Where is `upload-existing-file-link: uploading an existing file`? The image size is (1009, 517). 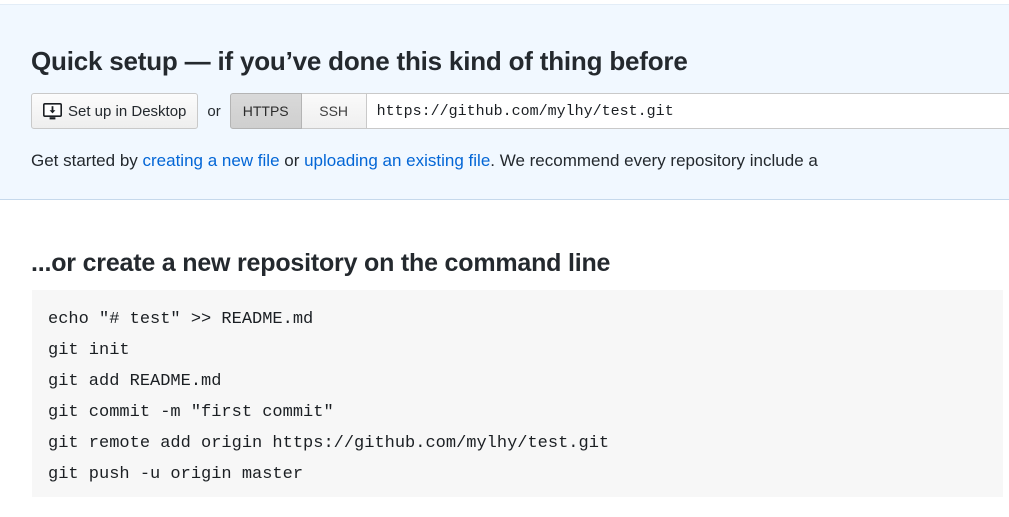 upload-existing-file-link: uploading an existing file is located at coordinates (397, 160).